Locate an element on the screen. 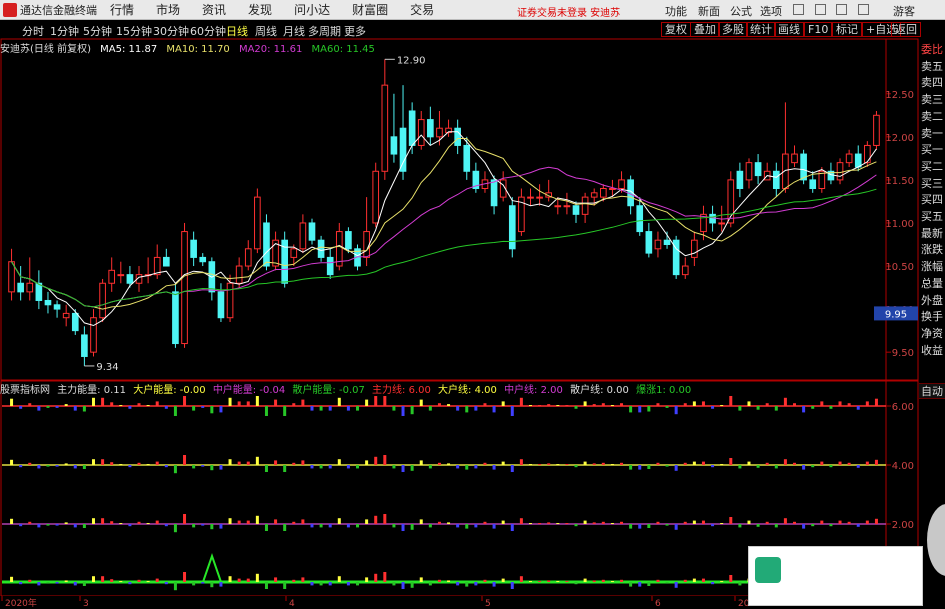 The width and height of the screenshot is (945, 609). maximize-icon is located at coordinates (841, 9).